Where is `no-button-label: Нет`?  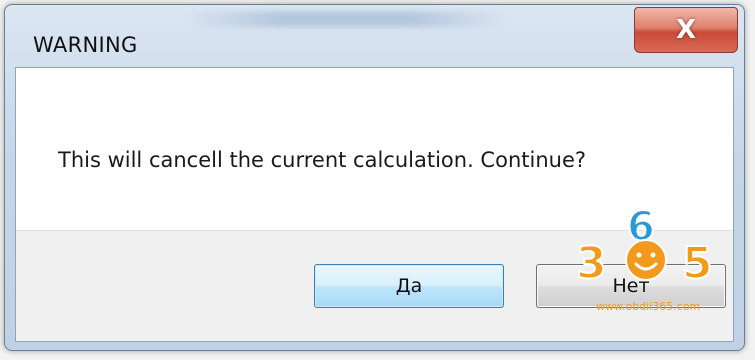 no-button-label: Нет is located at coordinates (631, 286).